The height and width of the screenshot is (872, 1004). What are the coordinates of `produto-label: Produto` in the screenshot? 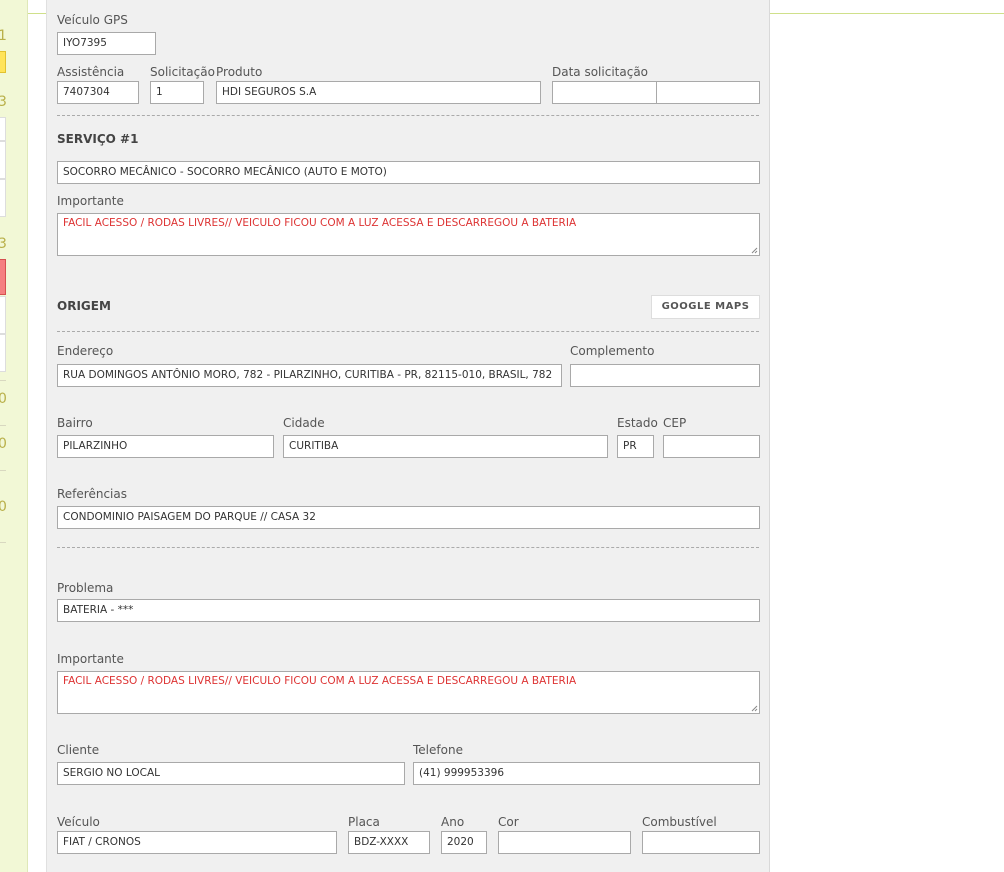 It's located at (239, 72).